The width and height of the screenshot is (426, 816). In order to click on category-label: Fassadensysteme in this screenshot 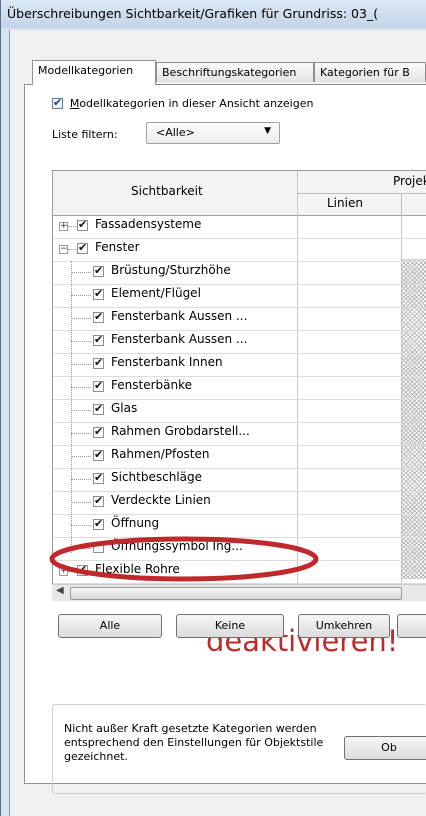, I will do `click(148, 224)`.